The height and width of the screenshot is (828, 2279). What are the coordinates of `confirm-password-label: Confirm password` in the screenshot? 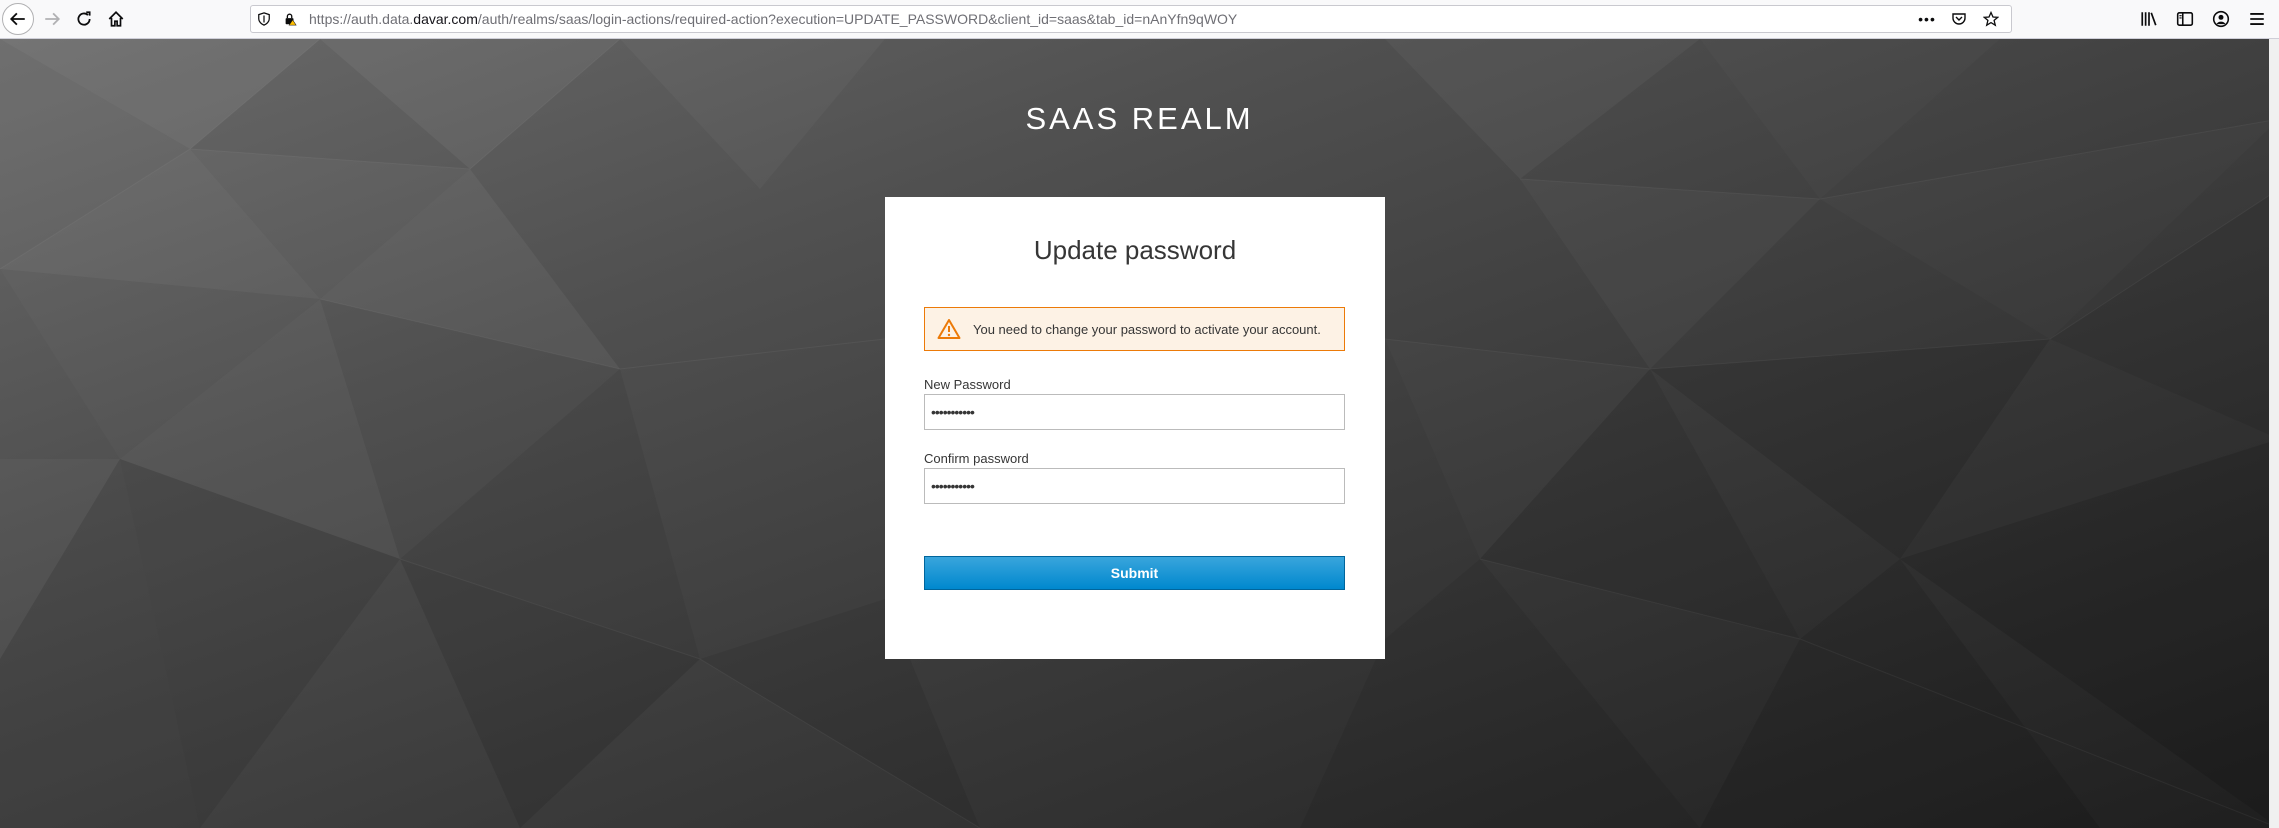 It's located at (976, 458).